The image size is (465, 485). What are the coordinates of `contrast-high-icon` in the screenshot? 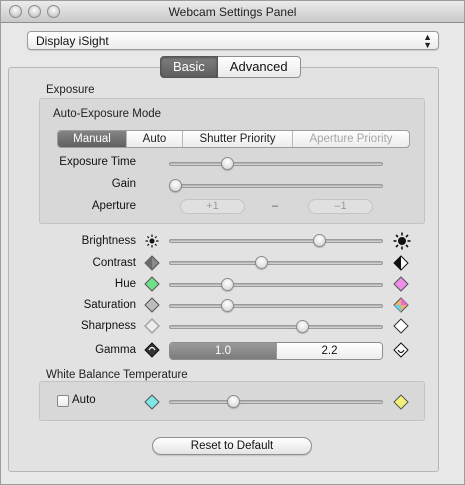 It's located at (401, 263).